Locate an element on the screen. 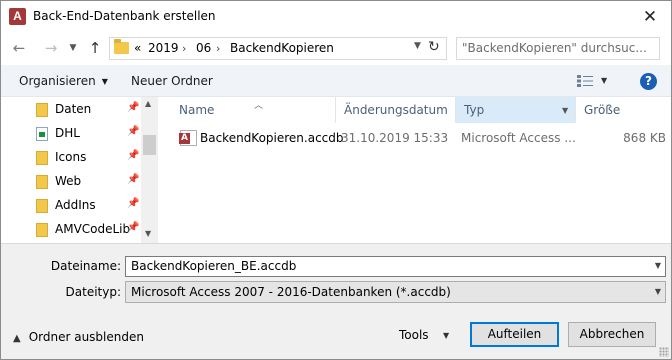 The image size is (672, 360). arrow-left-icon: ← is located at coordinates (19, 48).